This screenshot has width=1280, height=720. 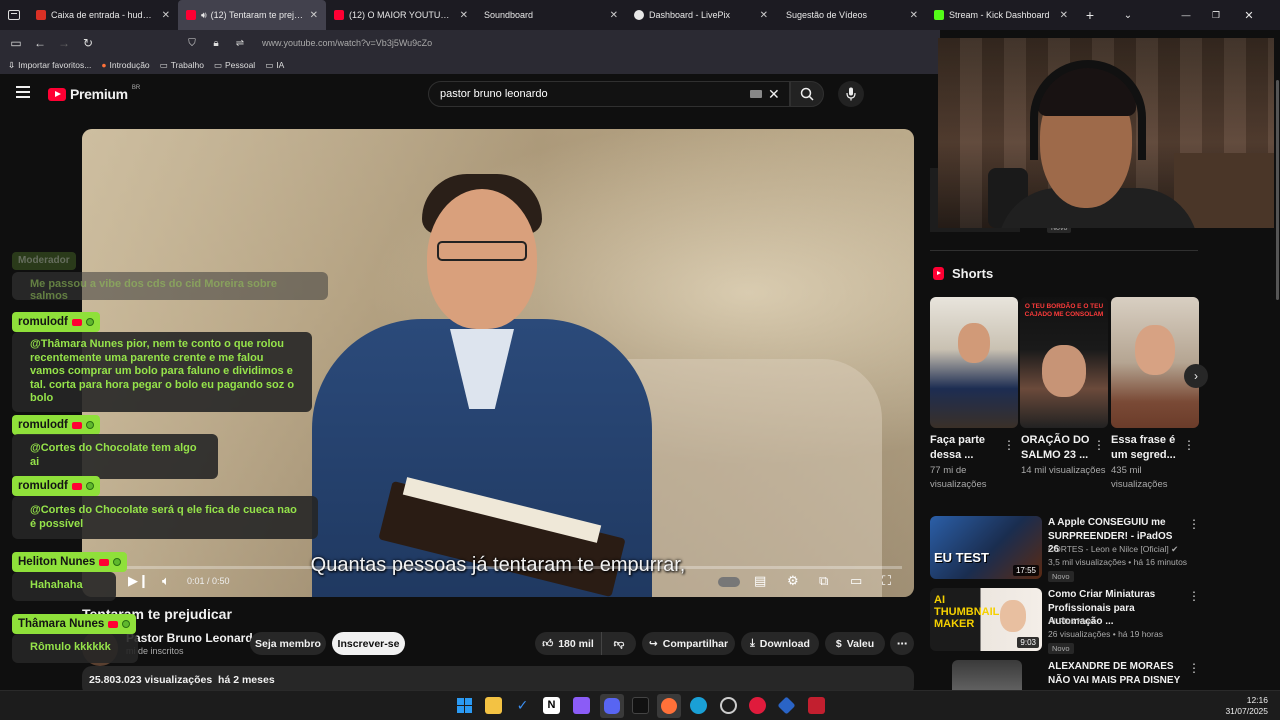 What do you see at coordinates (886, 581) in the screenshot?
I see `fullscreen-icon: ⛶` at bounding box center [886, 581].